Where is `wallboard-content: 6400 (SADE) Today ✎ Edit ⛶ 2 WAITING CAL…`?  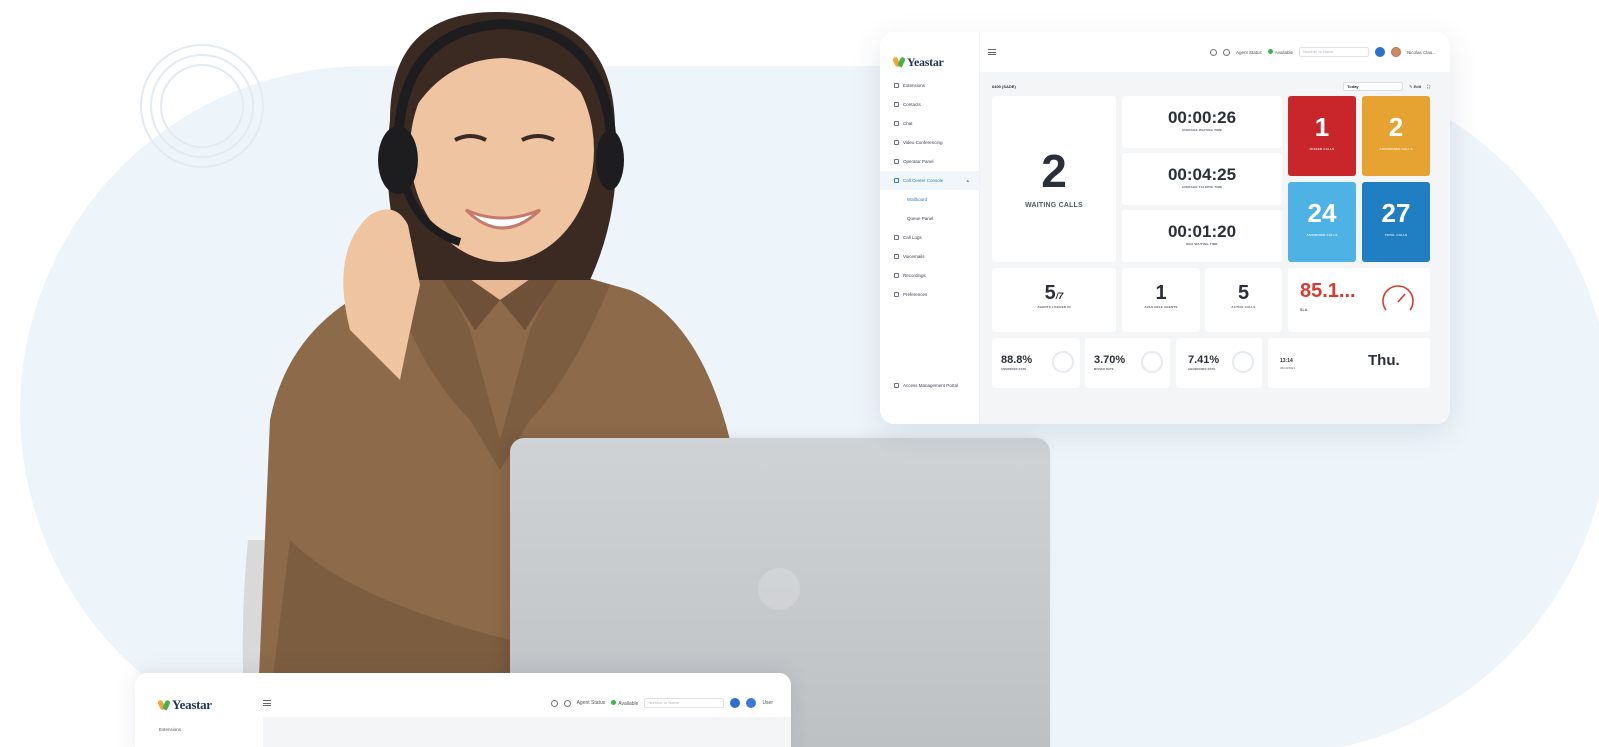 wallboard-content: 6400 (SADE) Today ✎ Edit ⛶ 2 WAITING CAL… is located at coordinates (1215, 248).